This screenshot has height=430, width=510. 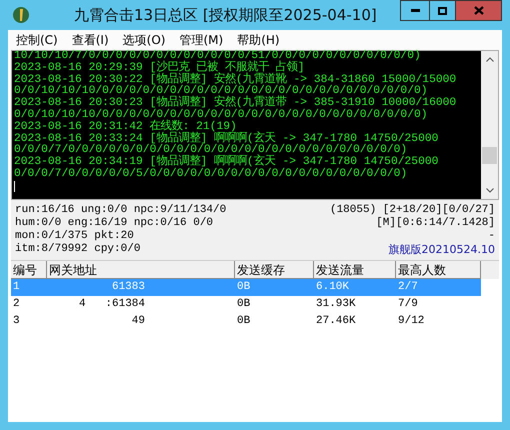 What do you see at coordinates (201, 40) in the screenshot?
I see `menu-item: 管理(M)` at bounding box center [201, 40].